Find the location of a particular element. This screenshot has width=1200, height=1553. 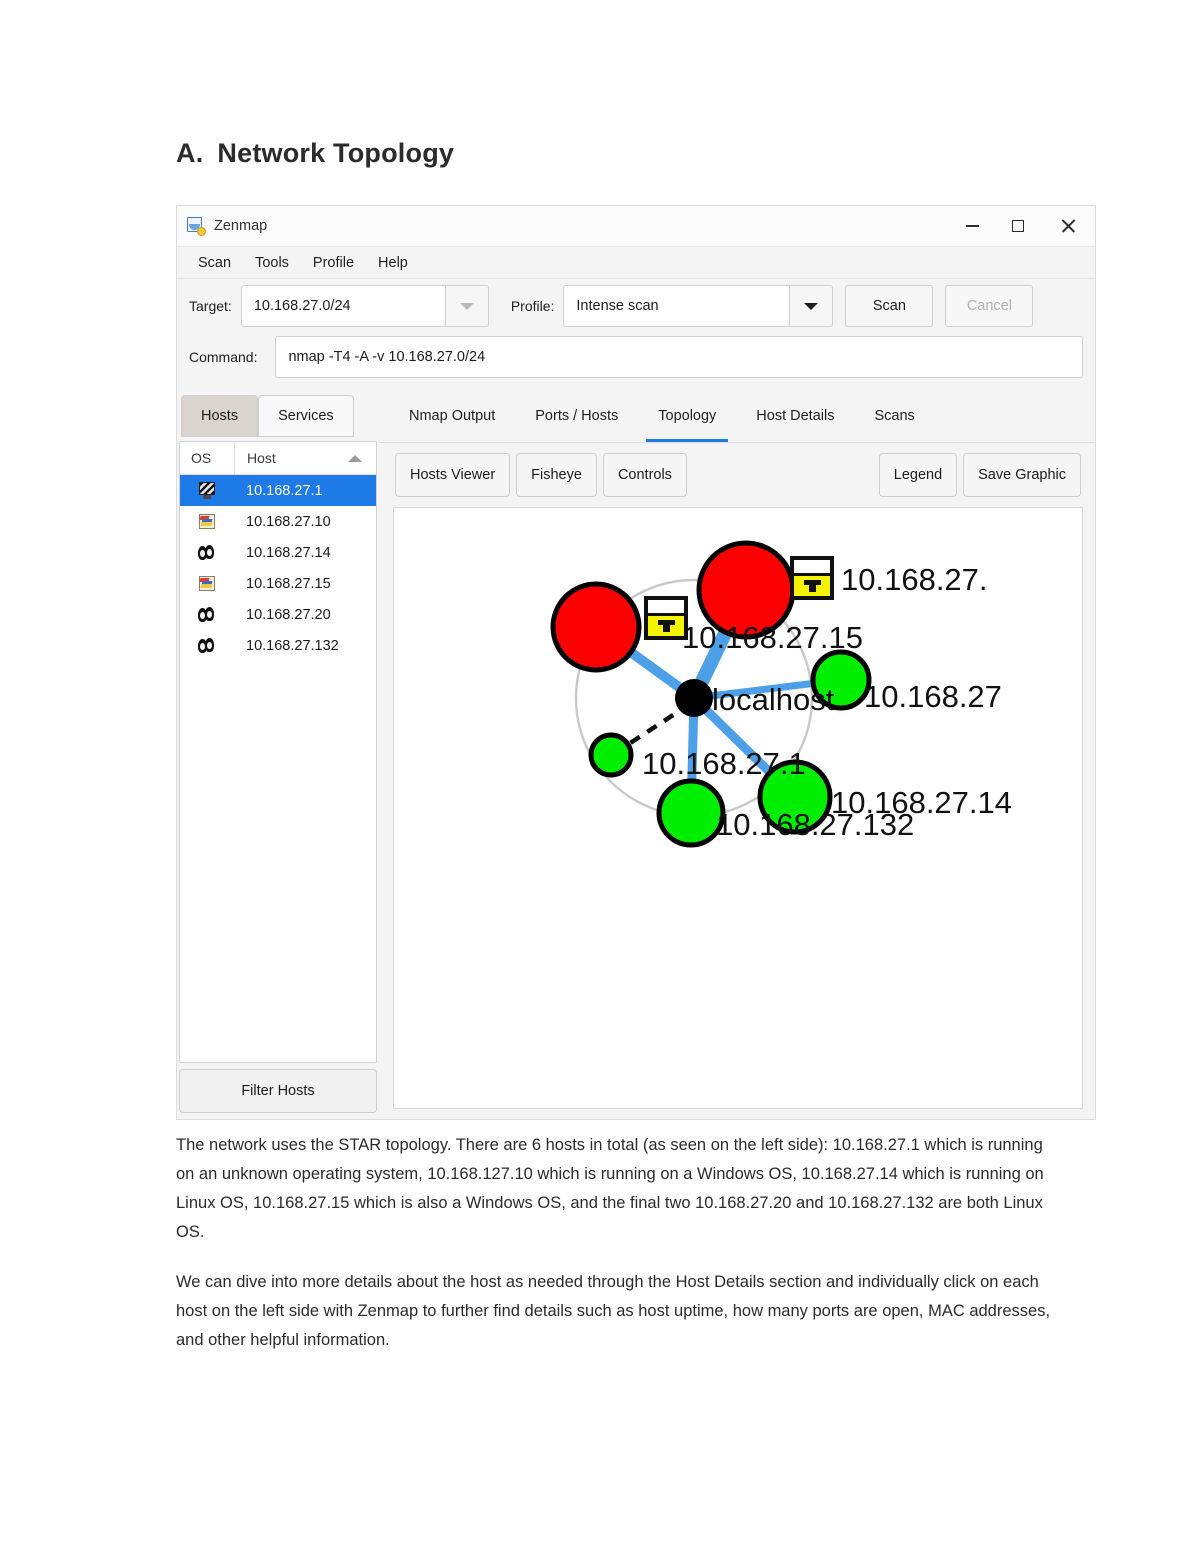

profile-input: Intense scan is located at coordinates (676, 306).